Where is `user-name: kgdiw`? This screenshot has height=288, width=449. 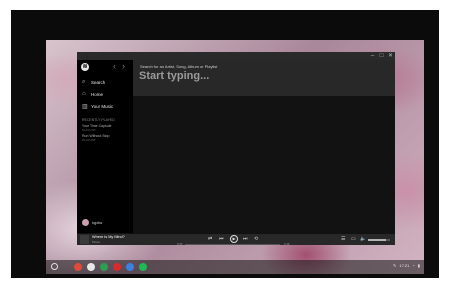
user-name: kgdiw is located at coordinates (97, 222).